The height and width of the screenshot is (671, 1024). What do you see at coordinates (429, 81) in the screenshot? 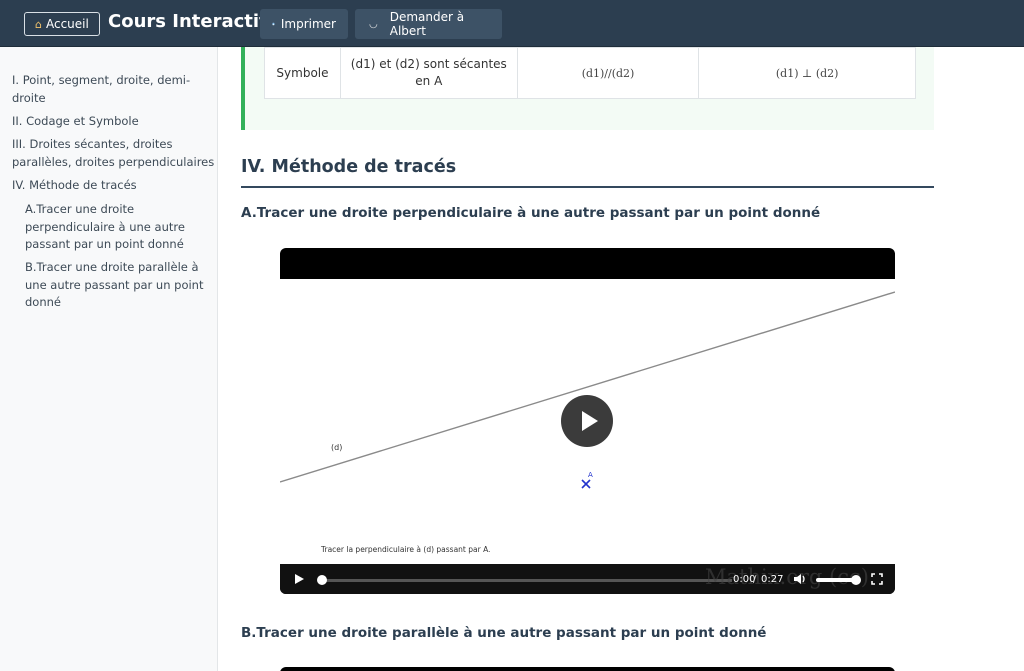
I see `table-cell-line: en A` at bounding box center [429, 81].